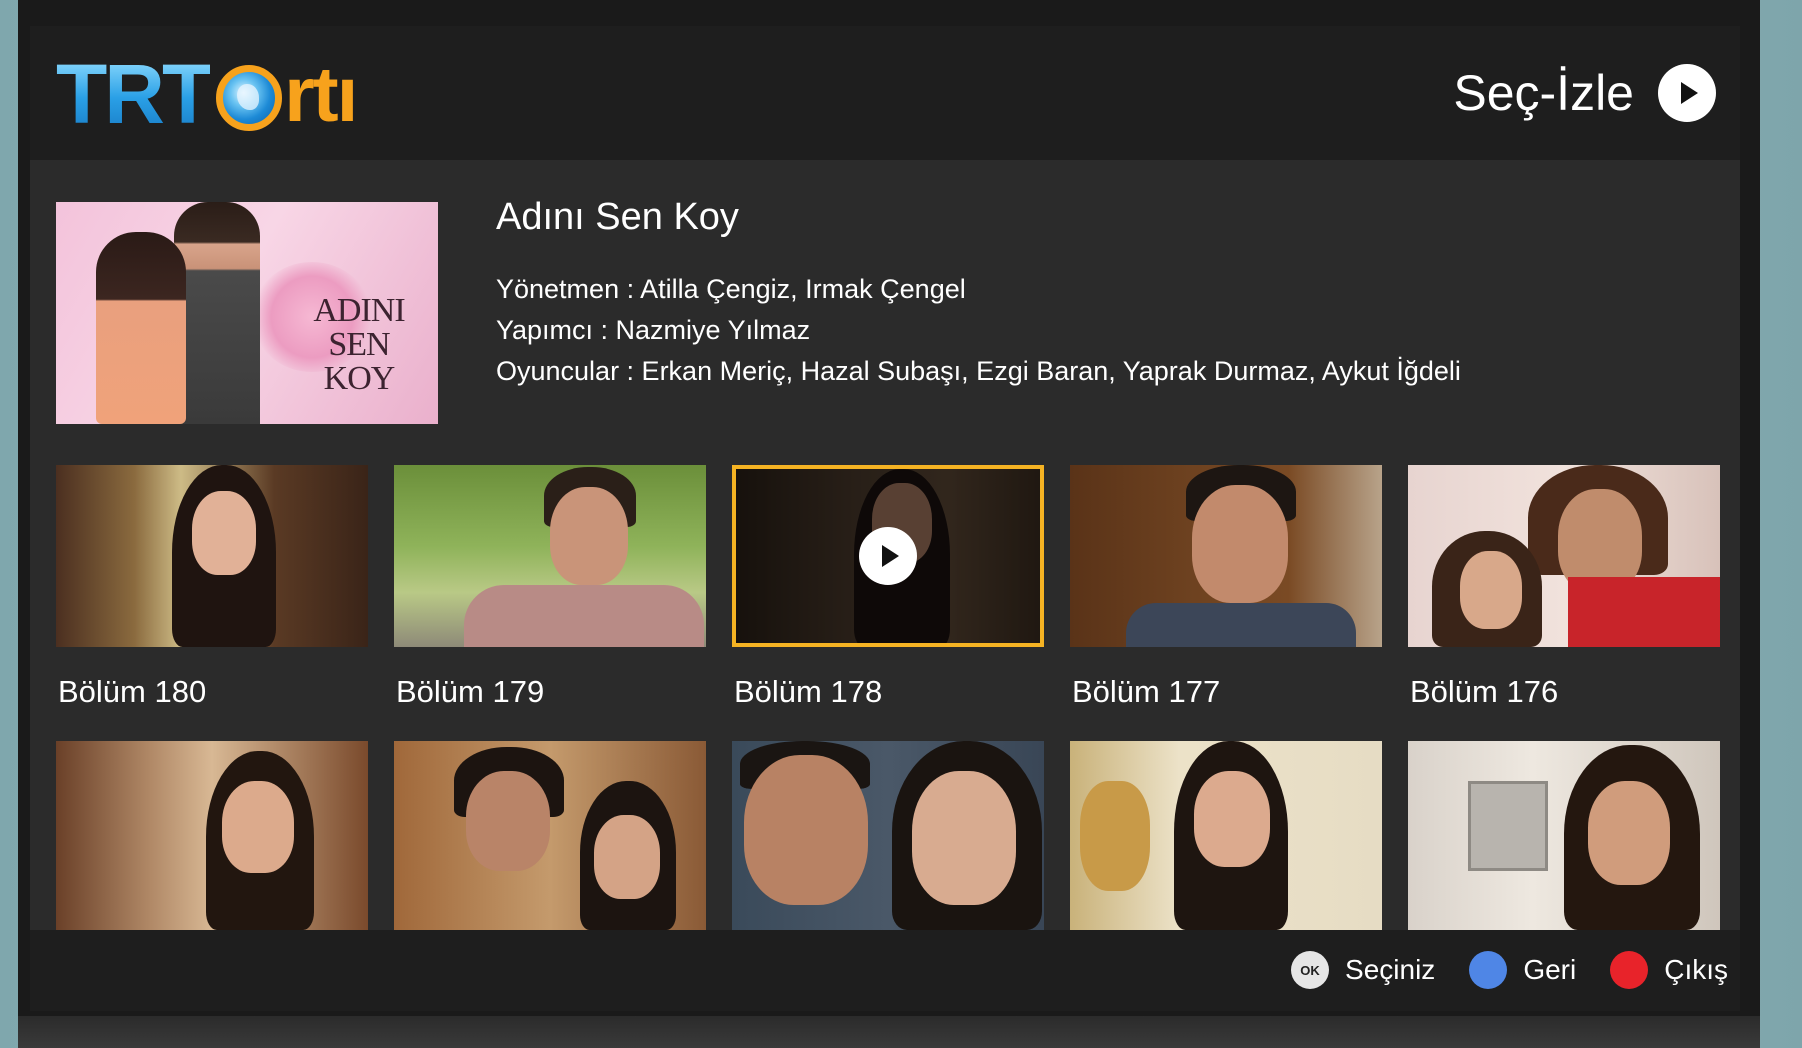 This screenshot has height=1048, width=1802. I want to click on director-line: Yönetmen : Atilla Çengiz, Irmak Çengel, so click(731, 289).